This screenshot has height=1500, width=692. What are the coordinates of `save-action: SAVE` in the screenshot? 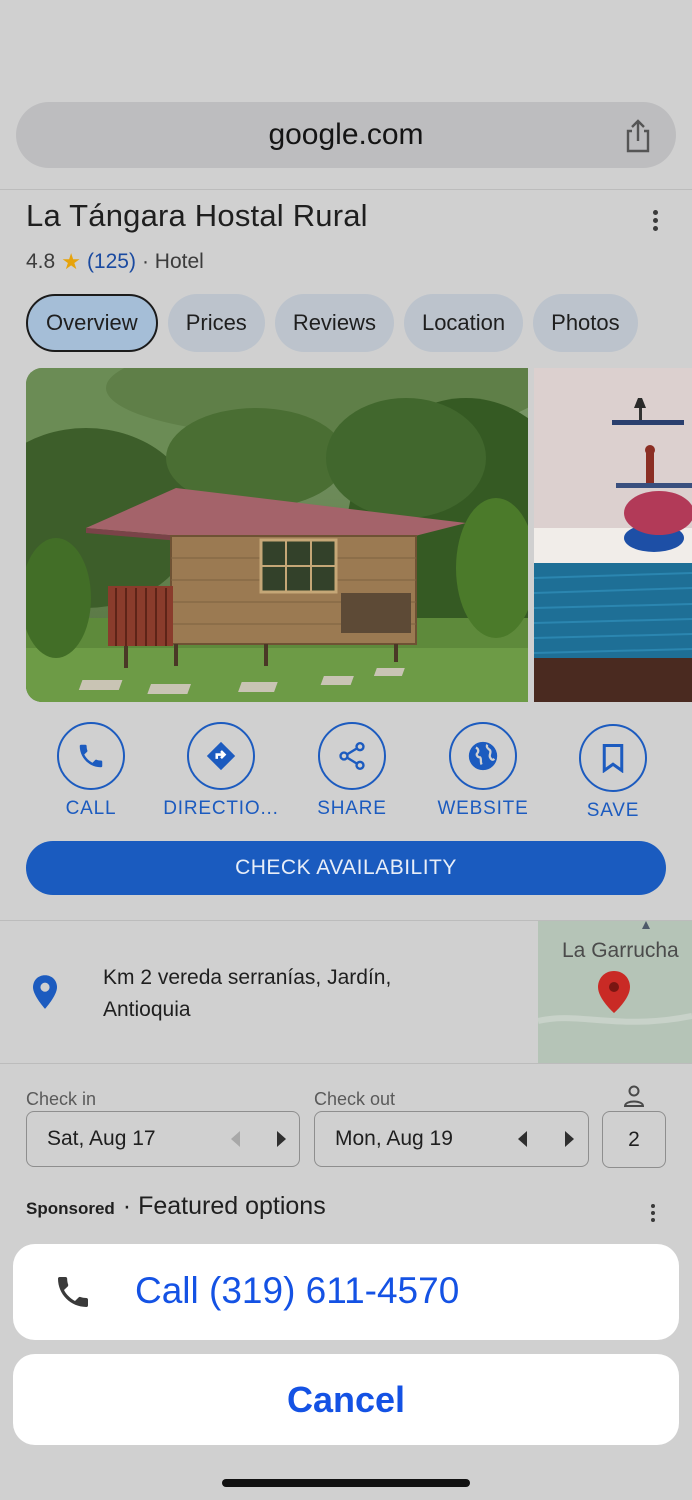 It's located at (613, 772).